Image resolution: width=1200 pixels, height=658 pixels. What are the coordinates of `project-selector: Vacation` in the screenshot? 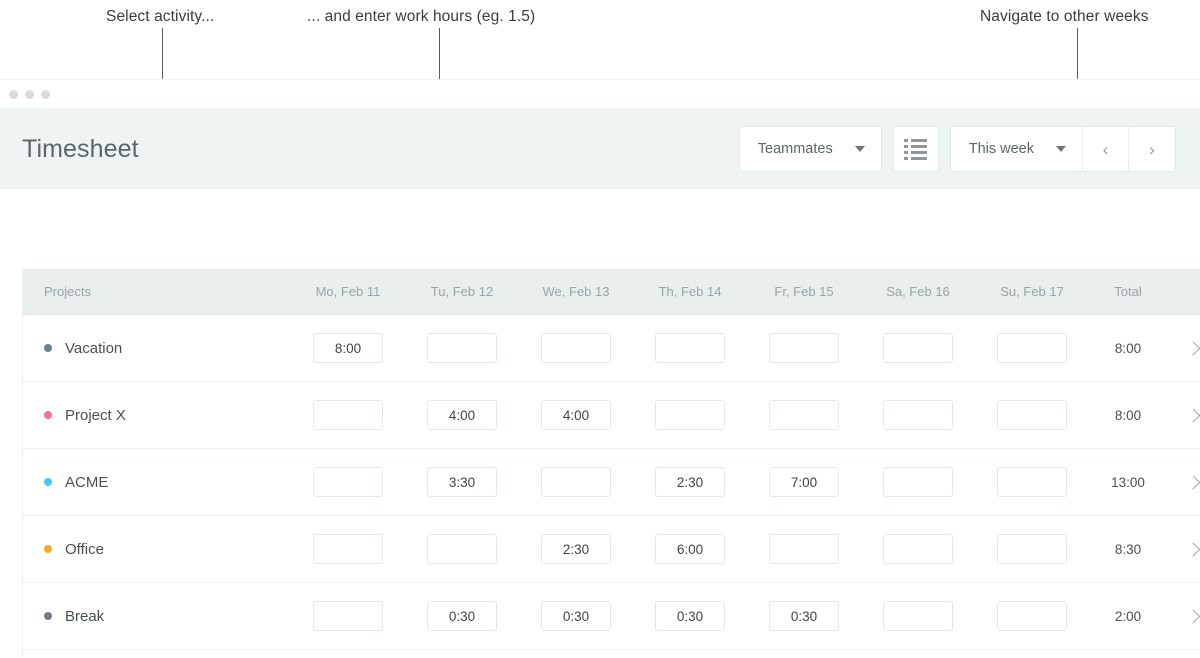 It's located at (157, 348).